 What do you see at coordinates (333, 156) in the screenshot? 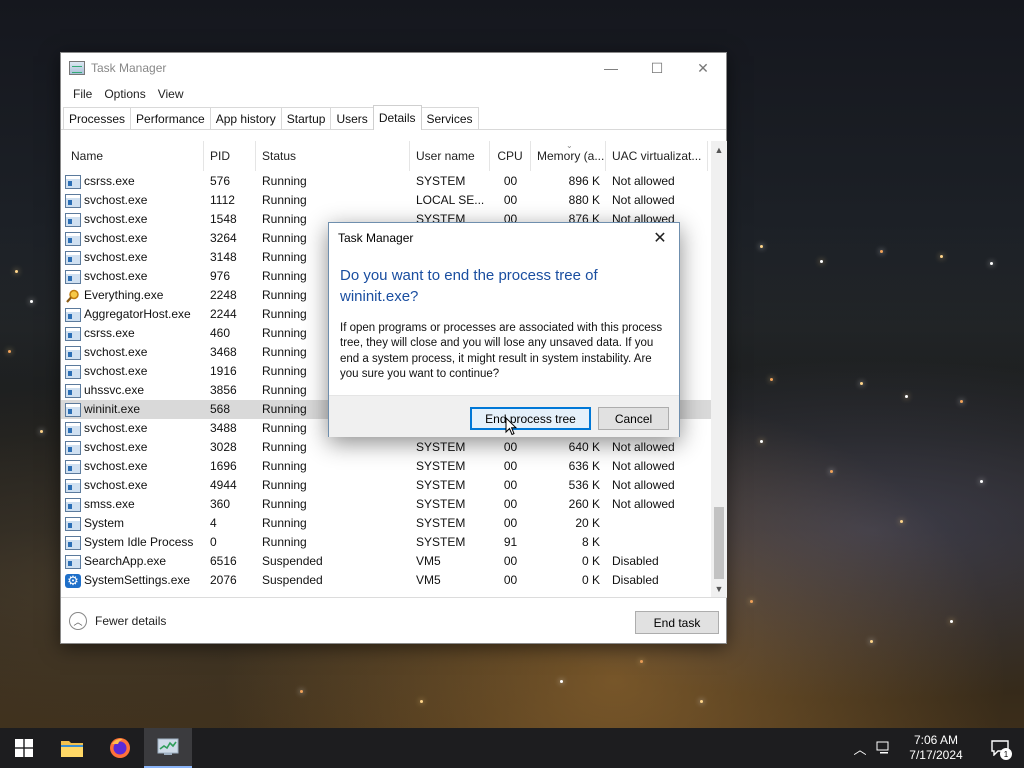
I see `column-header-status: Status` at bounding box center [333, 156].